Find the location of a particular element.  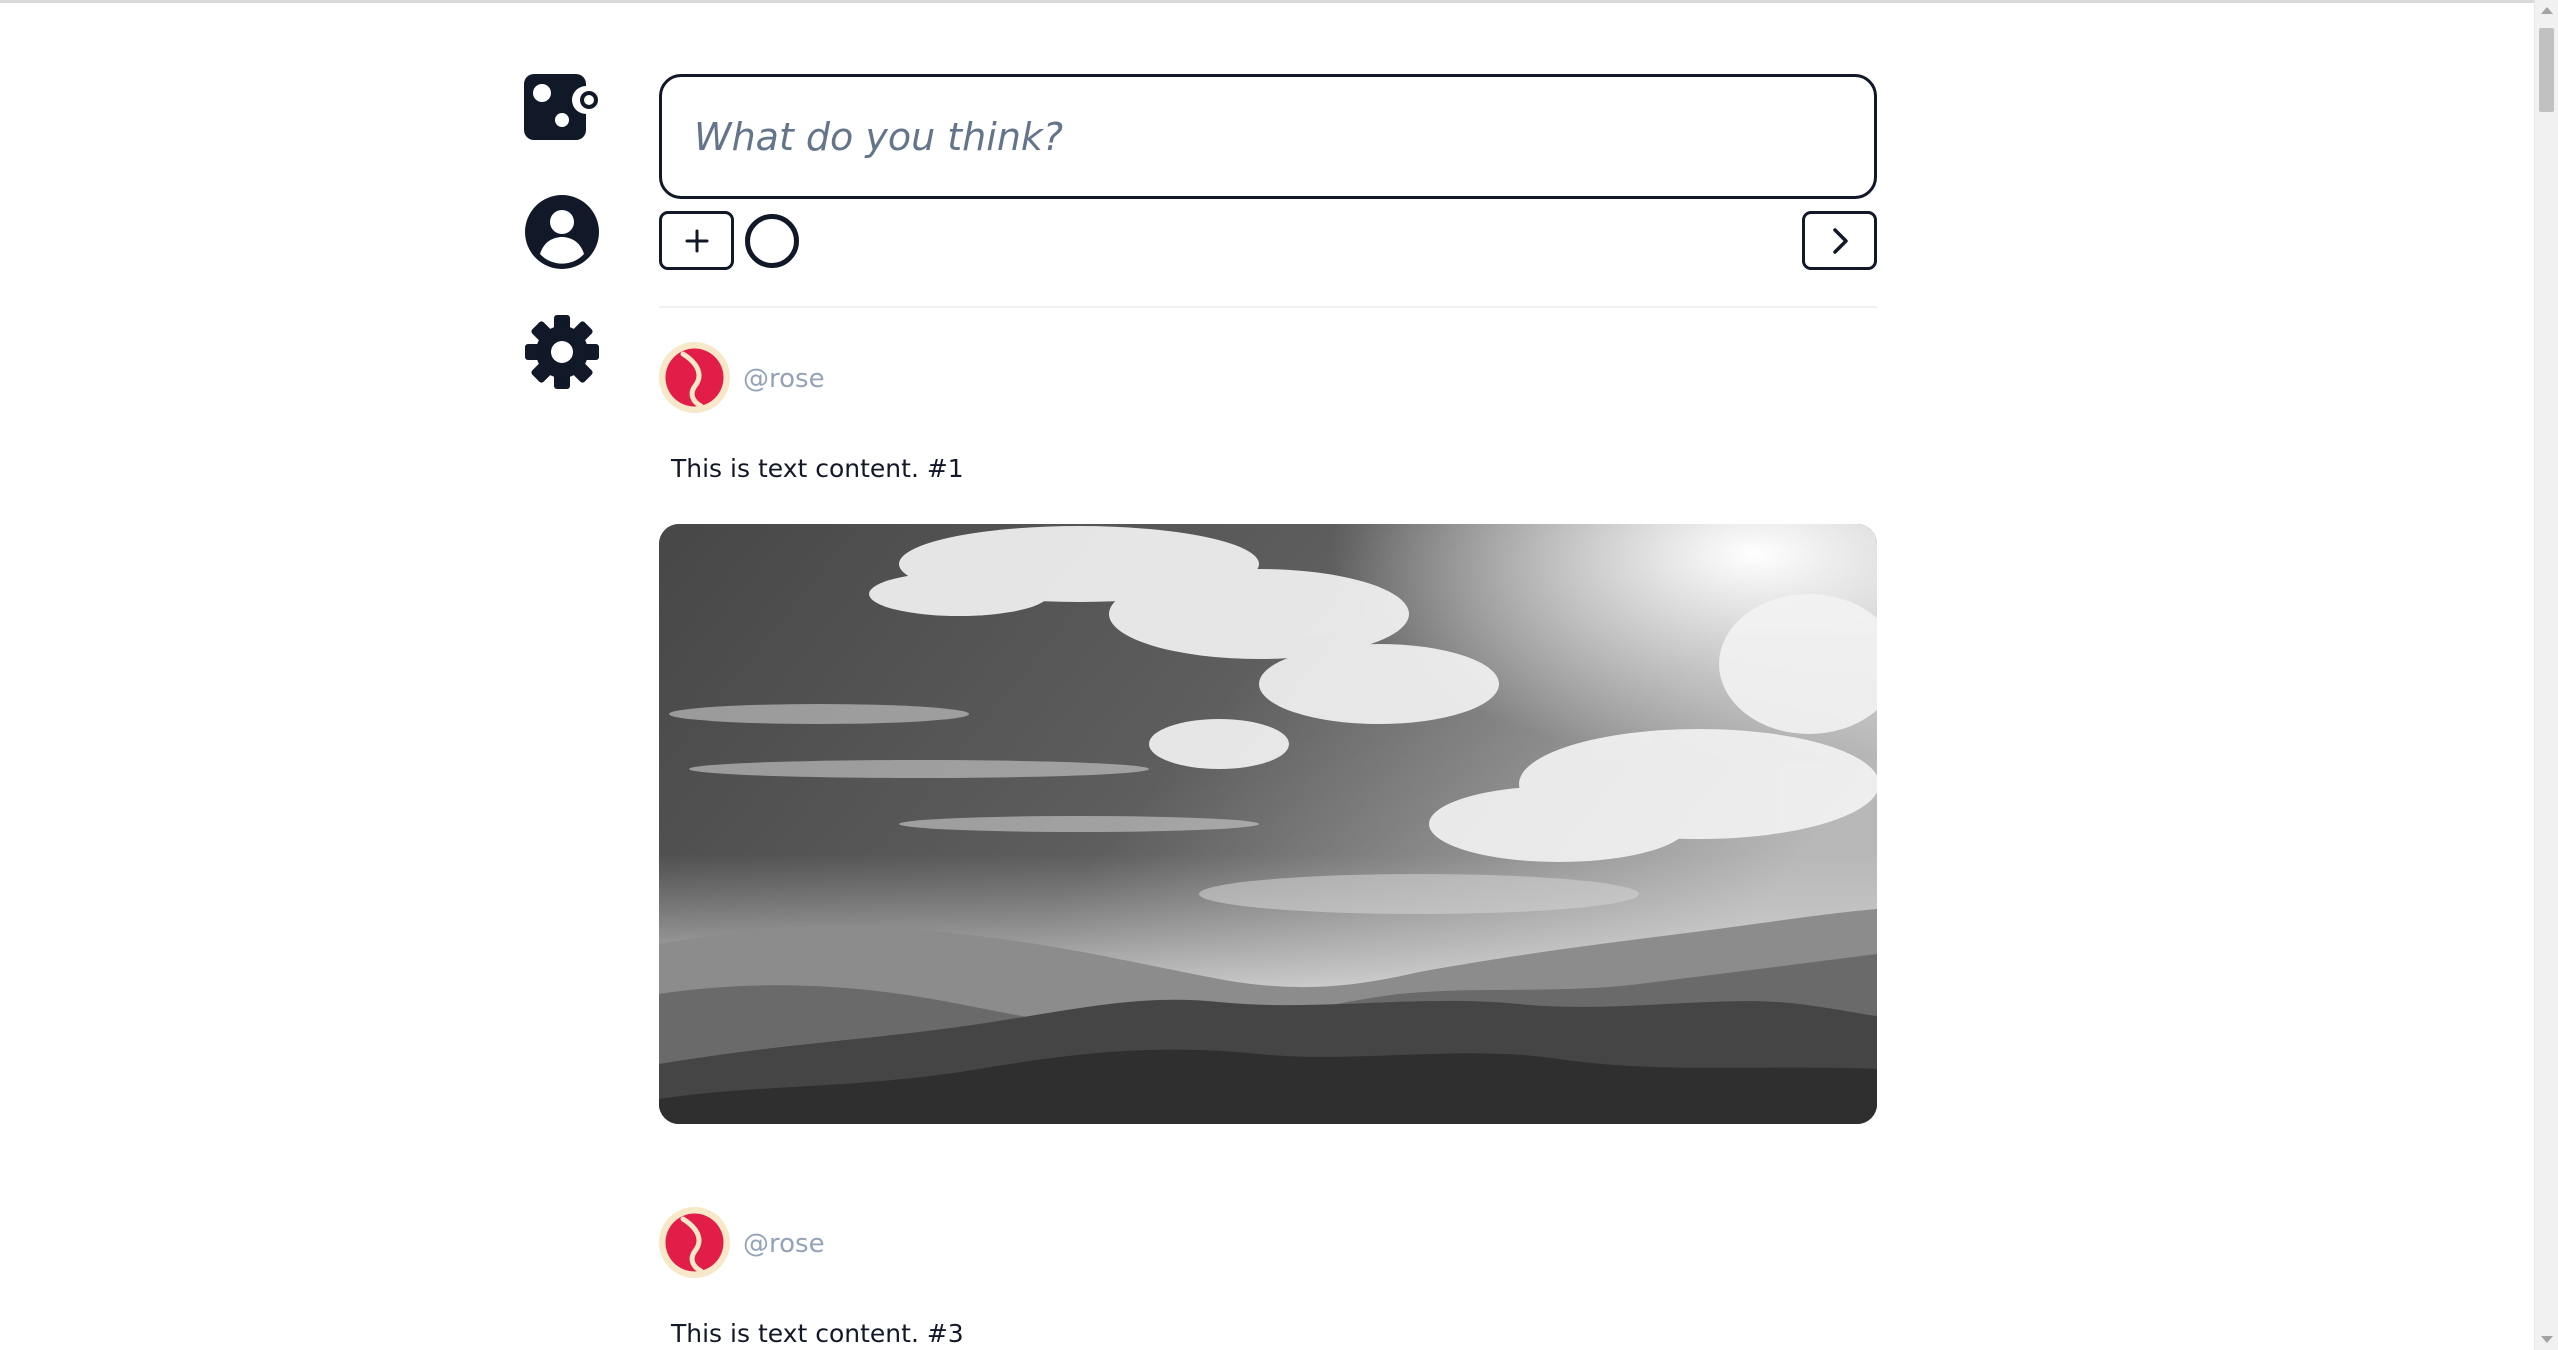

settings-gear-icon is located at coordinates (562, 352).